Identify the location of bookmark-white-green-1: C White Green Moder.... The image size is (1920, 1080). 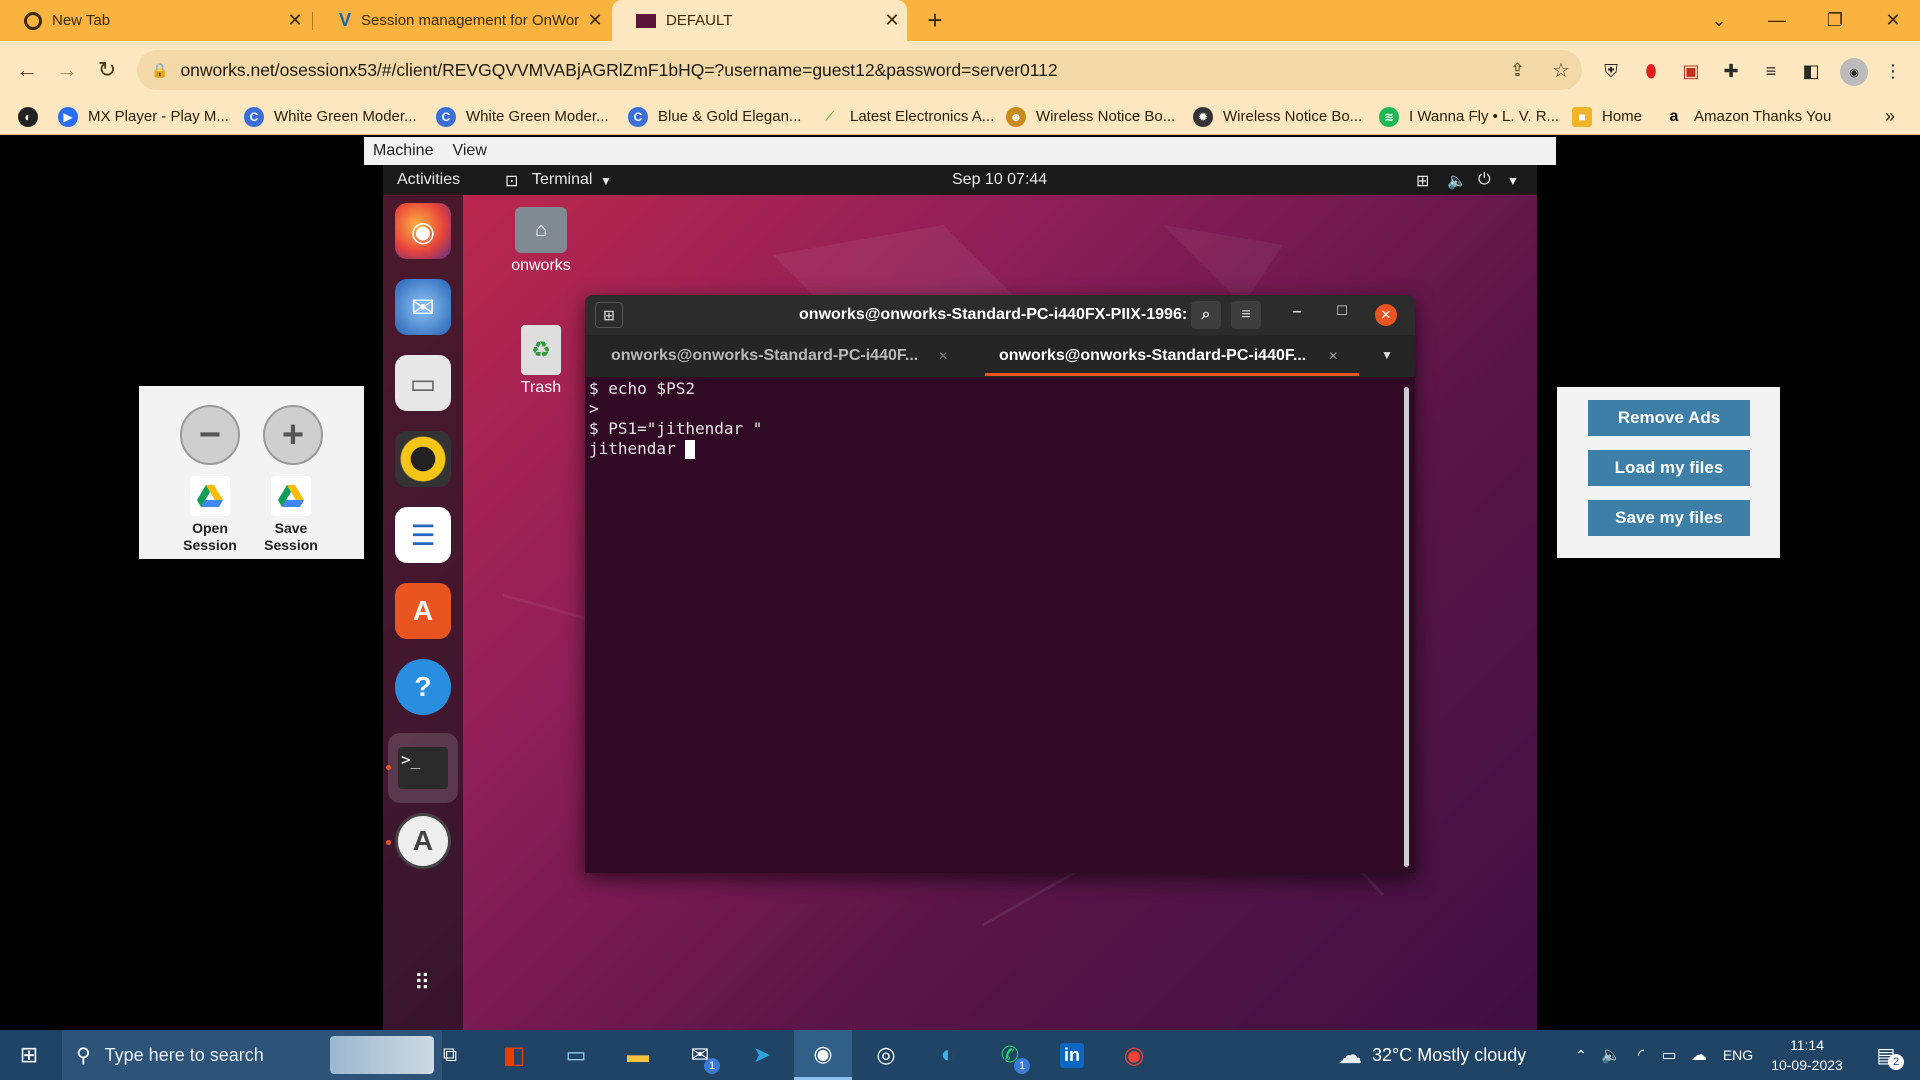
(330, 116).